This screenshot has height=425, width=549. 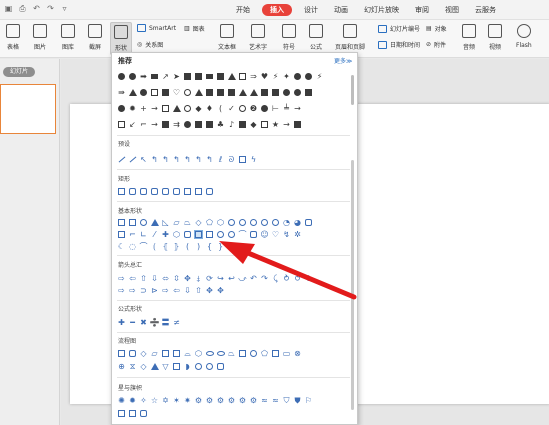 What do you see at coordinates (297, 222) in the screenshot?
I see `shape-item: ◕` at bounding box center [297, 222].